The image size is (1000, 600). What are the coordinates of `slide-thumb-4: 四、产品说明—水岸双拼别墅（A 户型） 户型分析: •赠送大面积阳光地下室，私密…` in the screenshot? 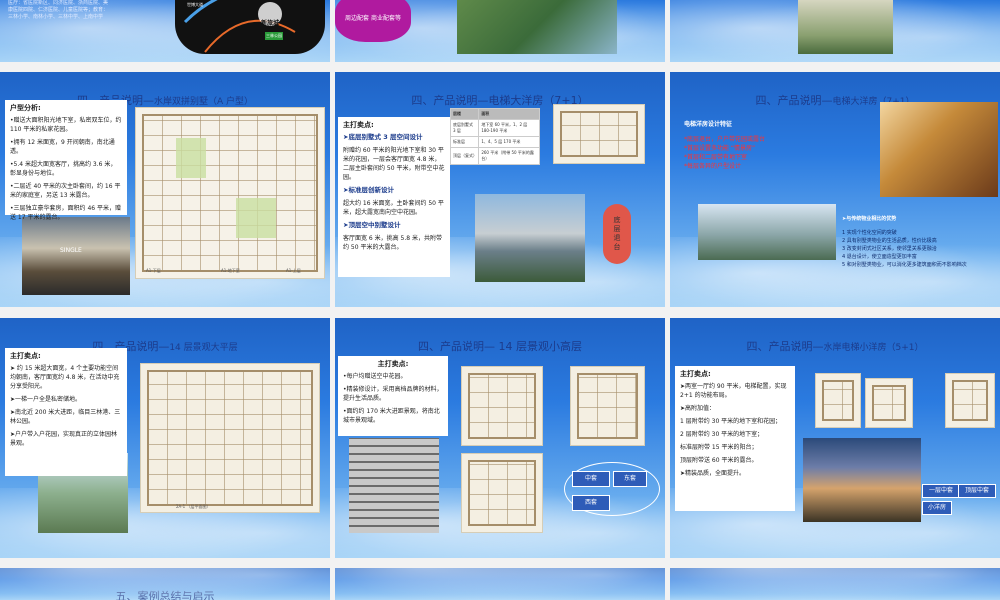 It's located at (165, 189).